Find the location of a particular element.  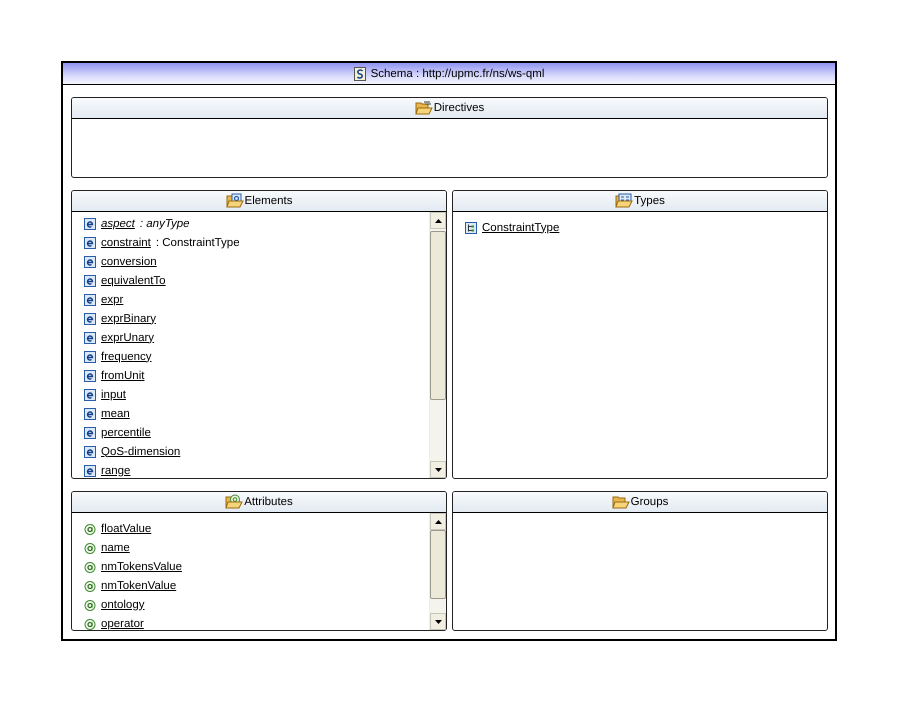

item-link: frequency is located at coordinates (126, 356).